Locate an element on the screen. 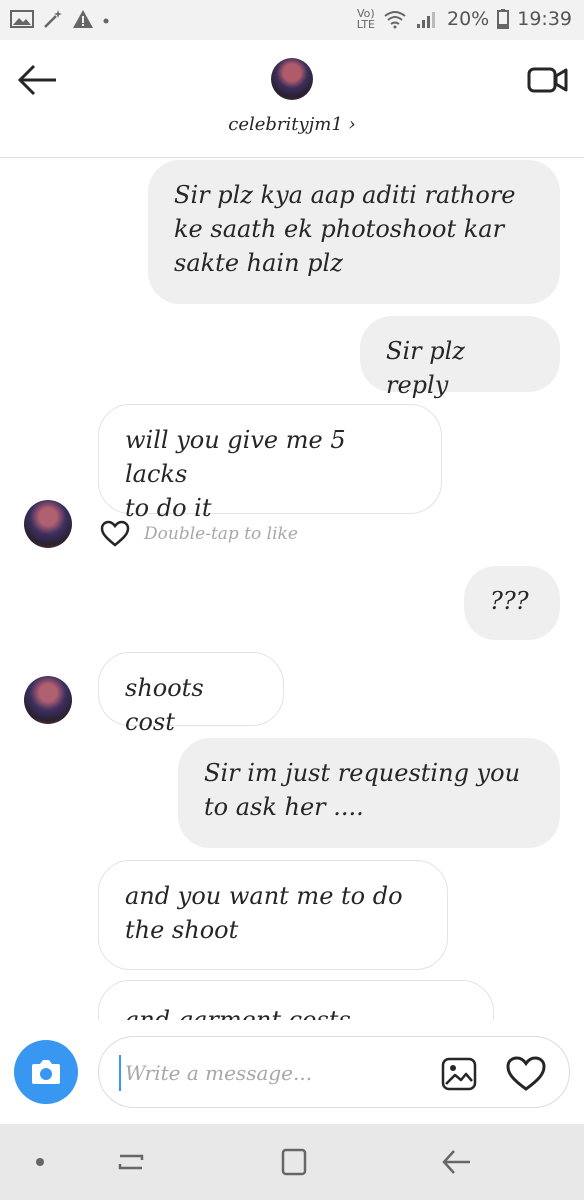  message-line: will you give me 5 lacks is located at coordinates (235, 457).